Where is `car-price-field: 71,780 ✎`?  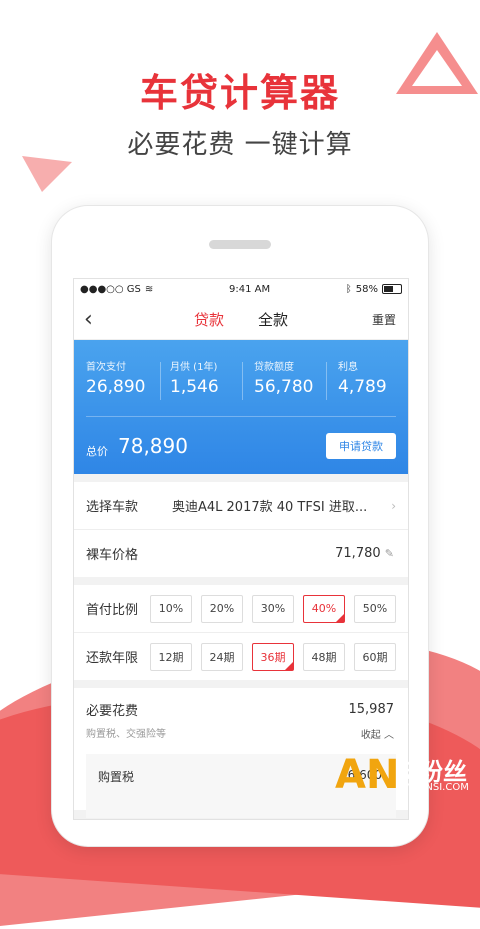
car-price-field: 71,780 ✎ is located at coordinates (364, 553).